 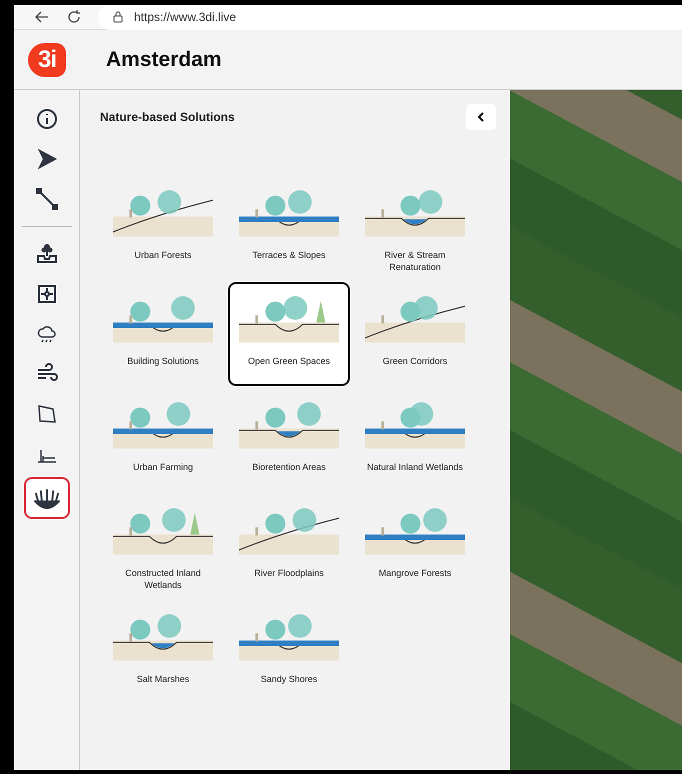 What do you see at coordinates (46, 159) in the screenshot?
I see `pointer-icon` at bounding box center [46, 159].